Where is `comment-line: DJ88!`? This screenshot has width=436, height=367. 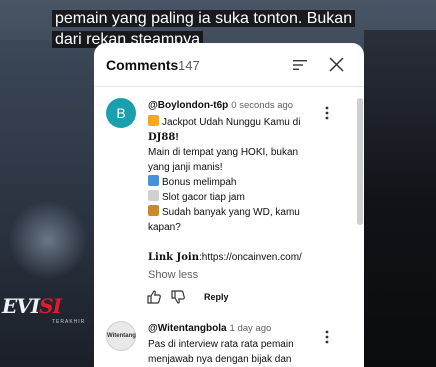 comment-line: DJ88! is located at coordinates (163, 137).